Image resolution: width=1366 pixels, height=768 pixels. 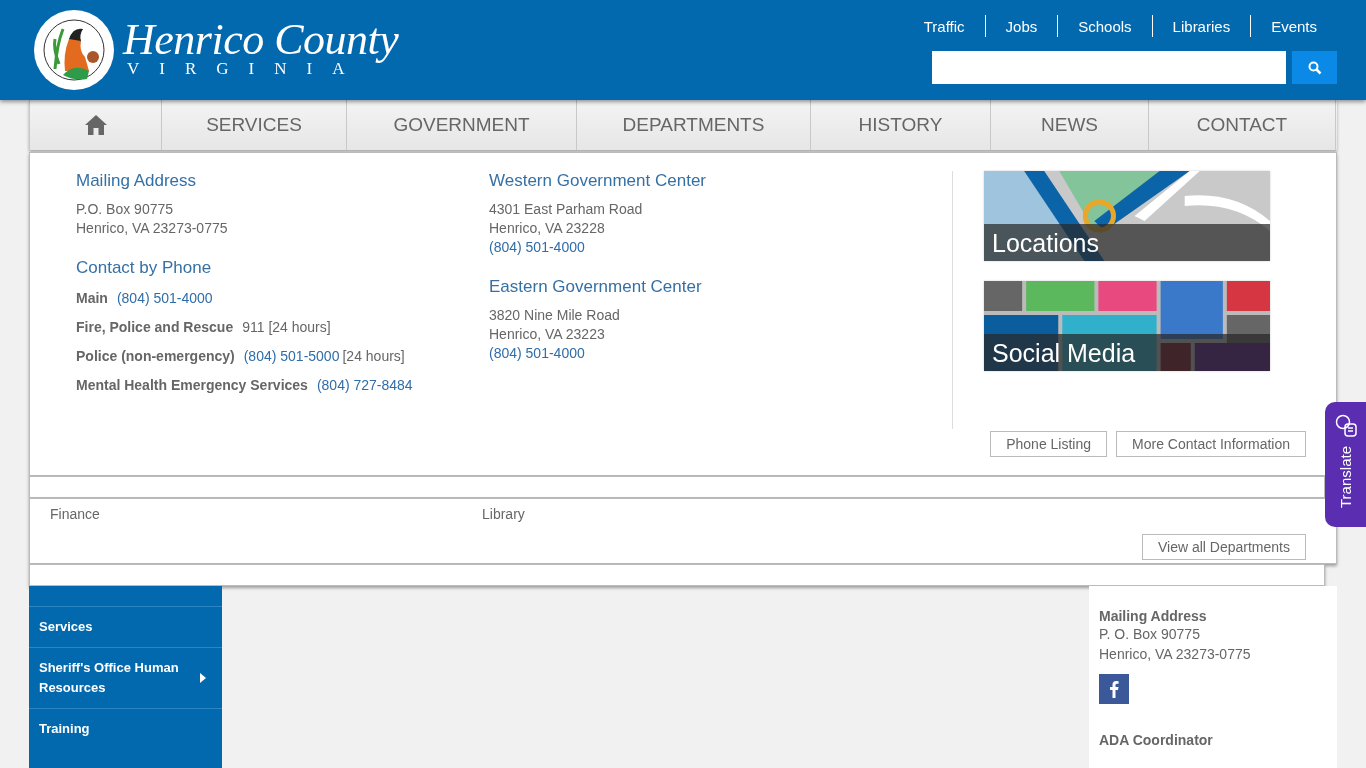 What do you see at coordinates (373, 356) in the screenshot?
I see `phone-note: [24 hours]` at bounding box center [373, 356].